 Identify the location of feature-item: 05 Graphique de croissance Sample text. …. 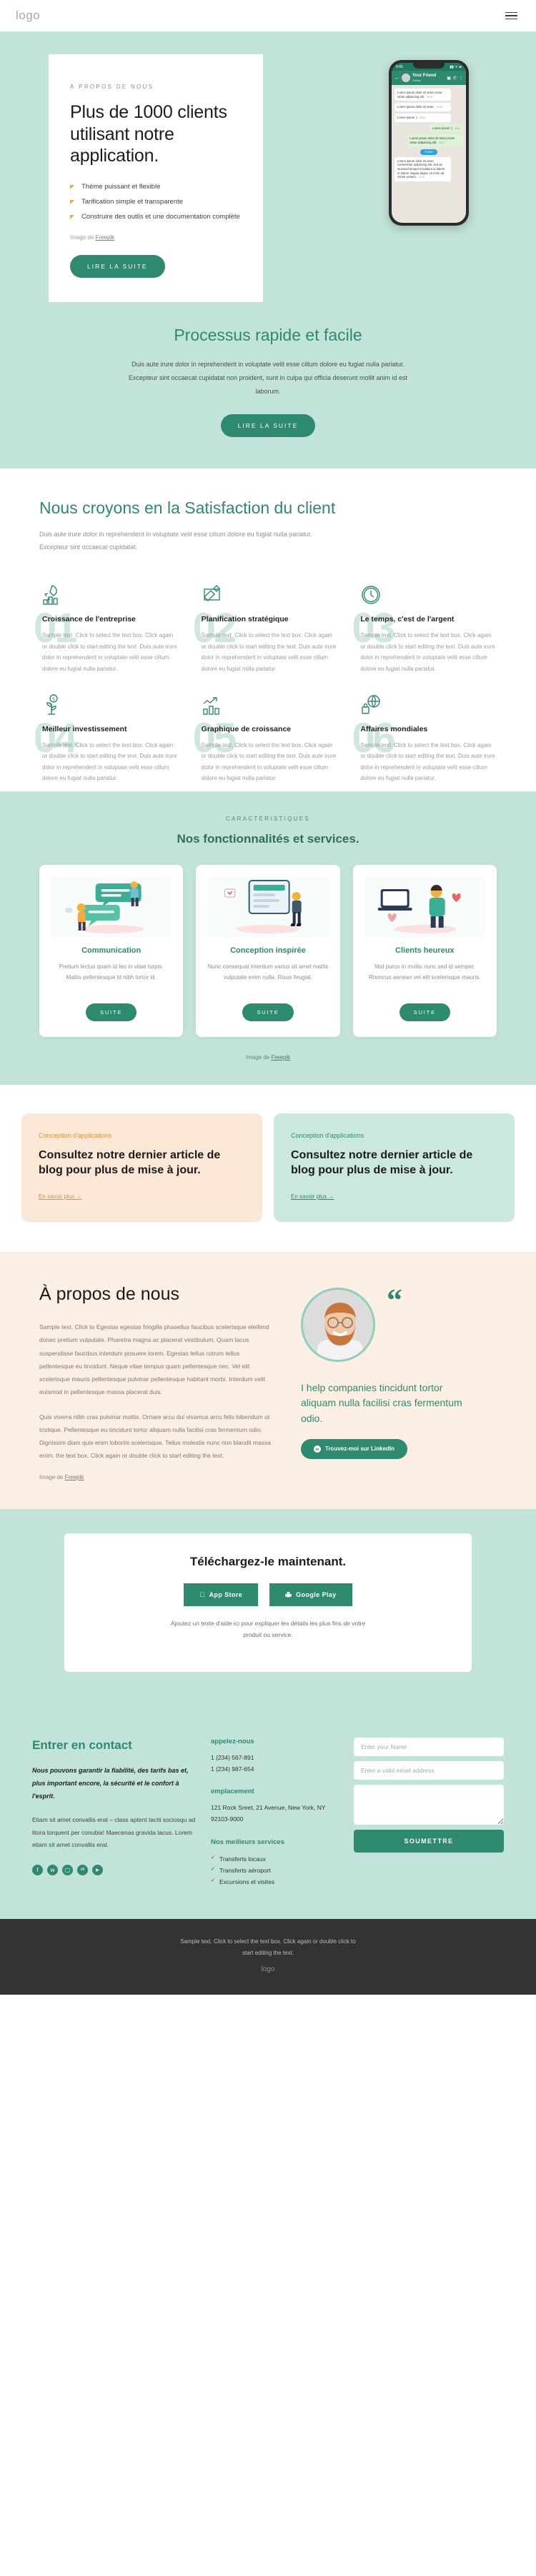
(265, 738).